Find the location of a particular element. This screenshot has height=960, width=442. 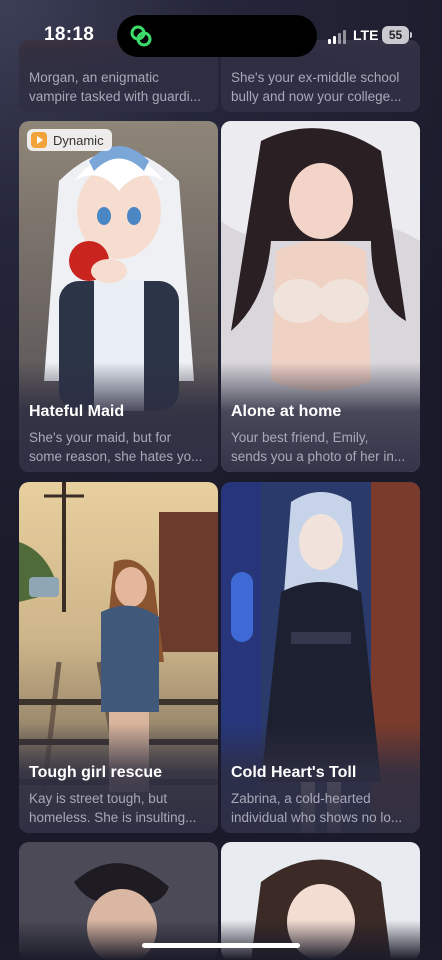

status-time: 18:18 is located at coordinates (69, 34).